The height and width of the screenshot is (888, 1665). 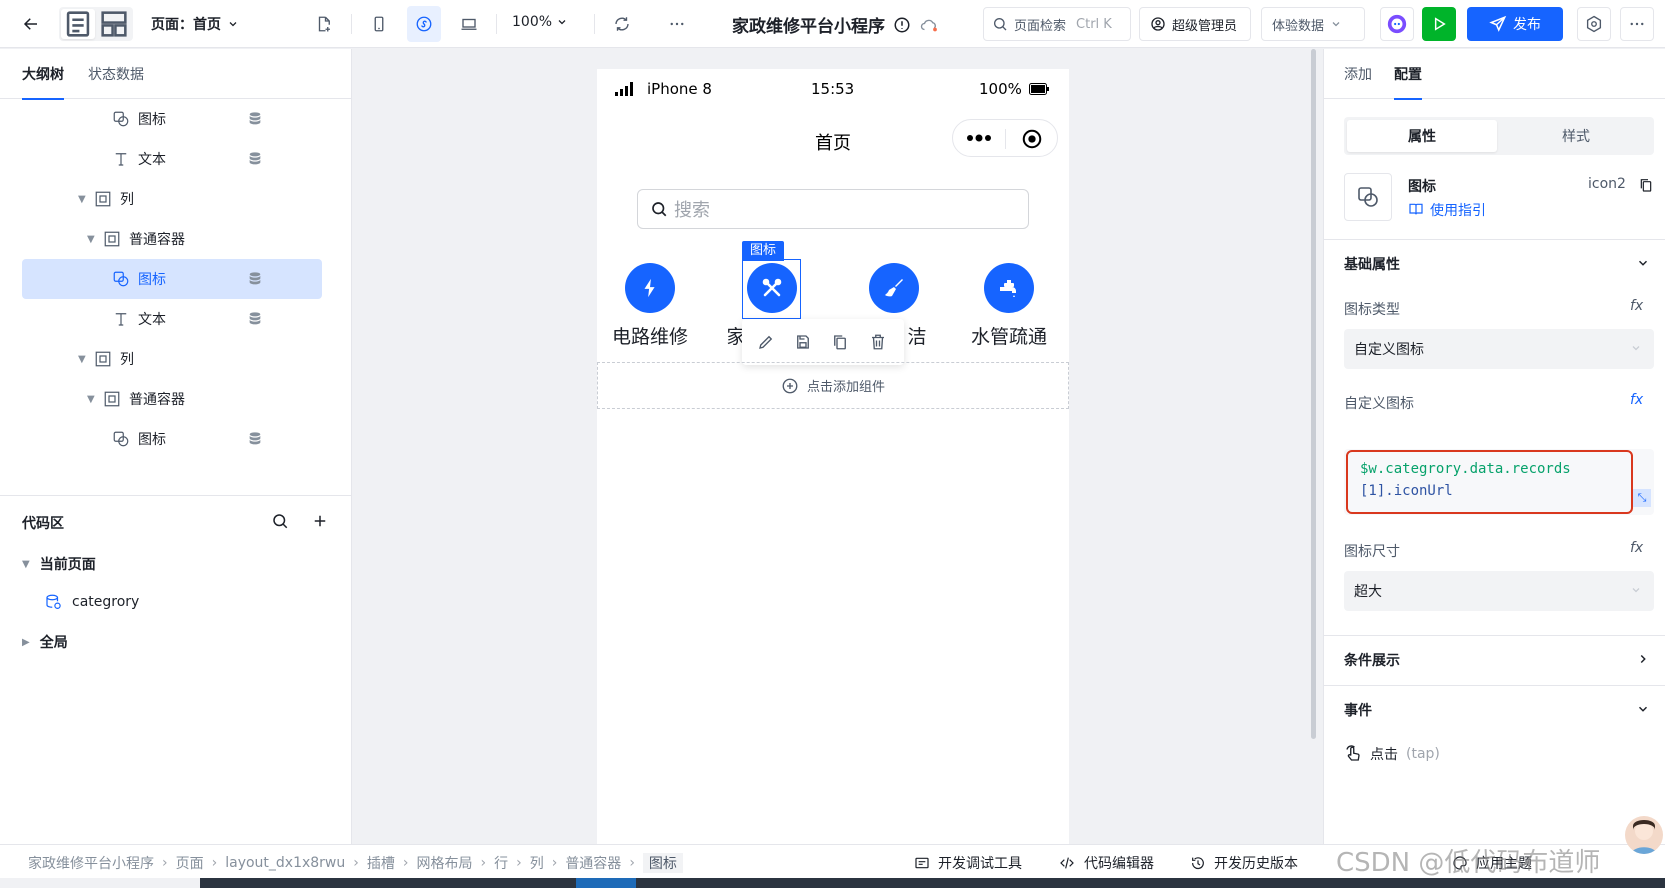 What do you see at coordinates (43, 82) in the screenshot?
I see `tab-outline-tree: 大纲树` at bounding box center [43, 82].